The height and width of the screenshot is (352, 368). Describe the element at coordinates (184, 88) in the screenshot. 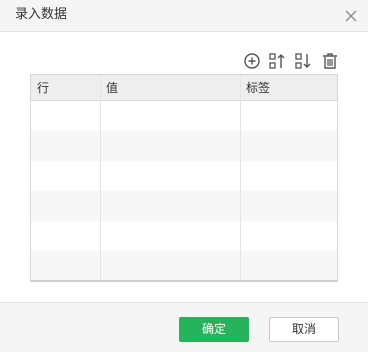

I see `grid-header-row: 行 值 标签` at that location.